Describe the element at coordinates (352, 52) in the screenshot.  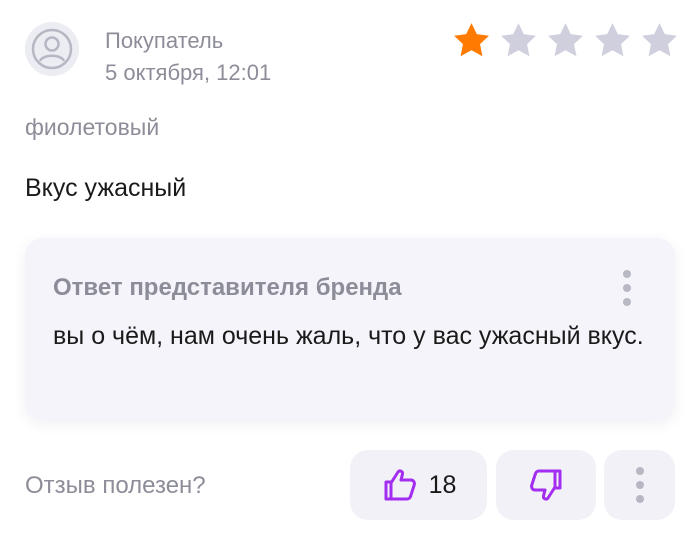
I see `review-header: Покупатель 5 октября, 12:01` at that location.